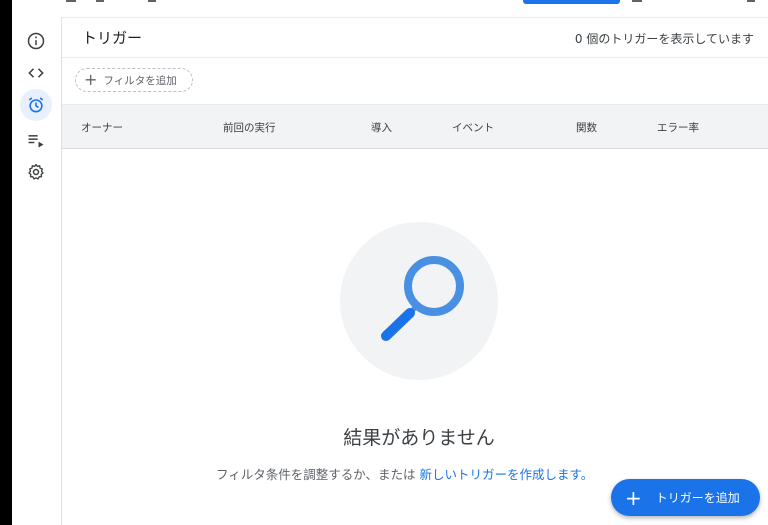 The width and height of the screenshot is (768, 525). Describe the element at coordinates (415, 81) in the screenshot. I see `filter-row: + フィルタを追加` at that location.